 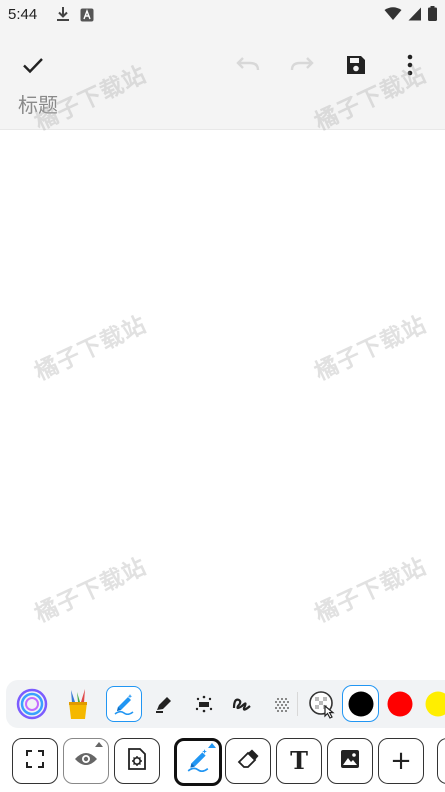 I want to click on pen-tool-icon, so click(x=198, y=762).